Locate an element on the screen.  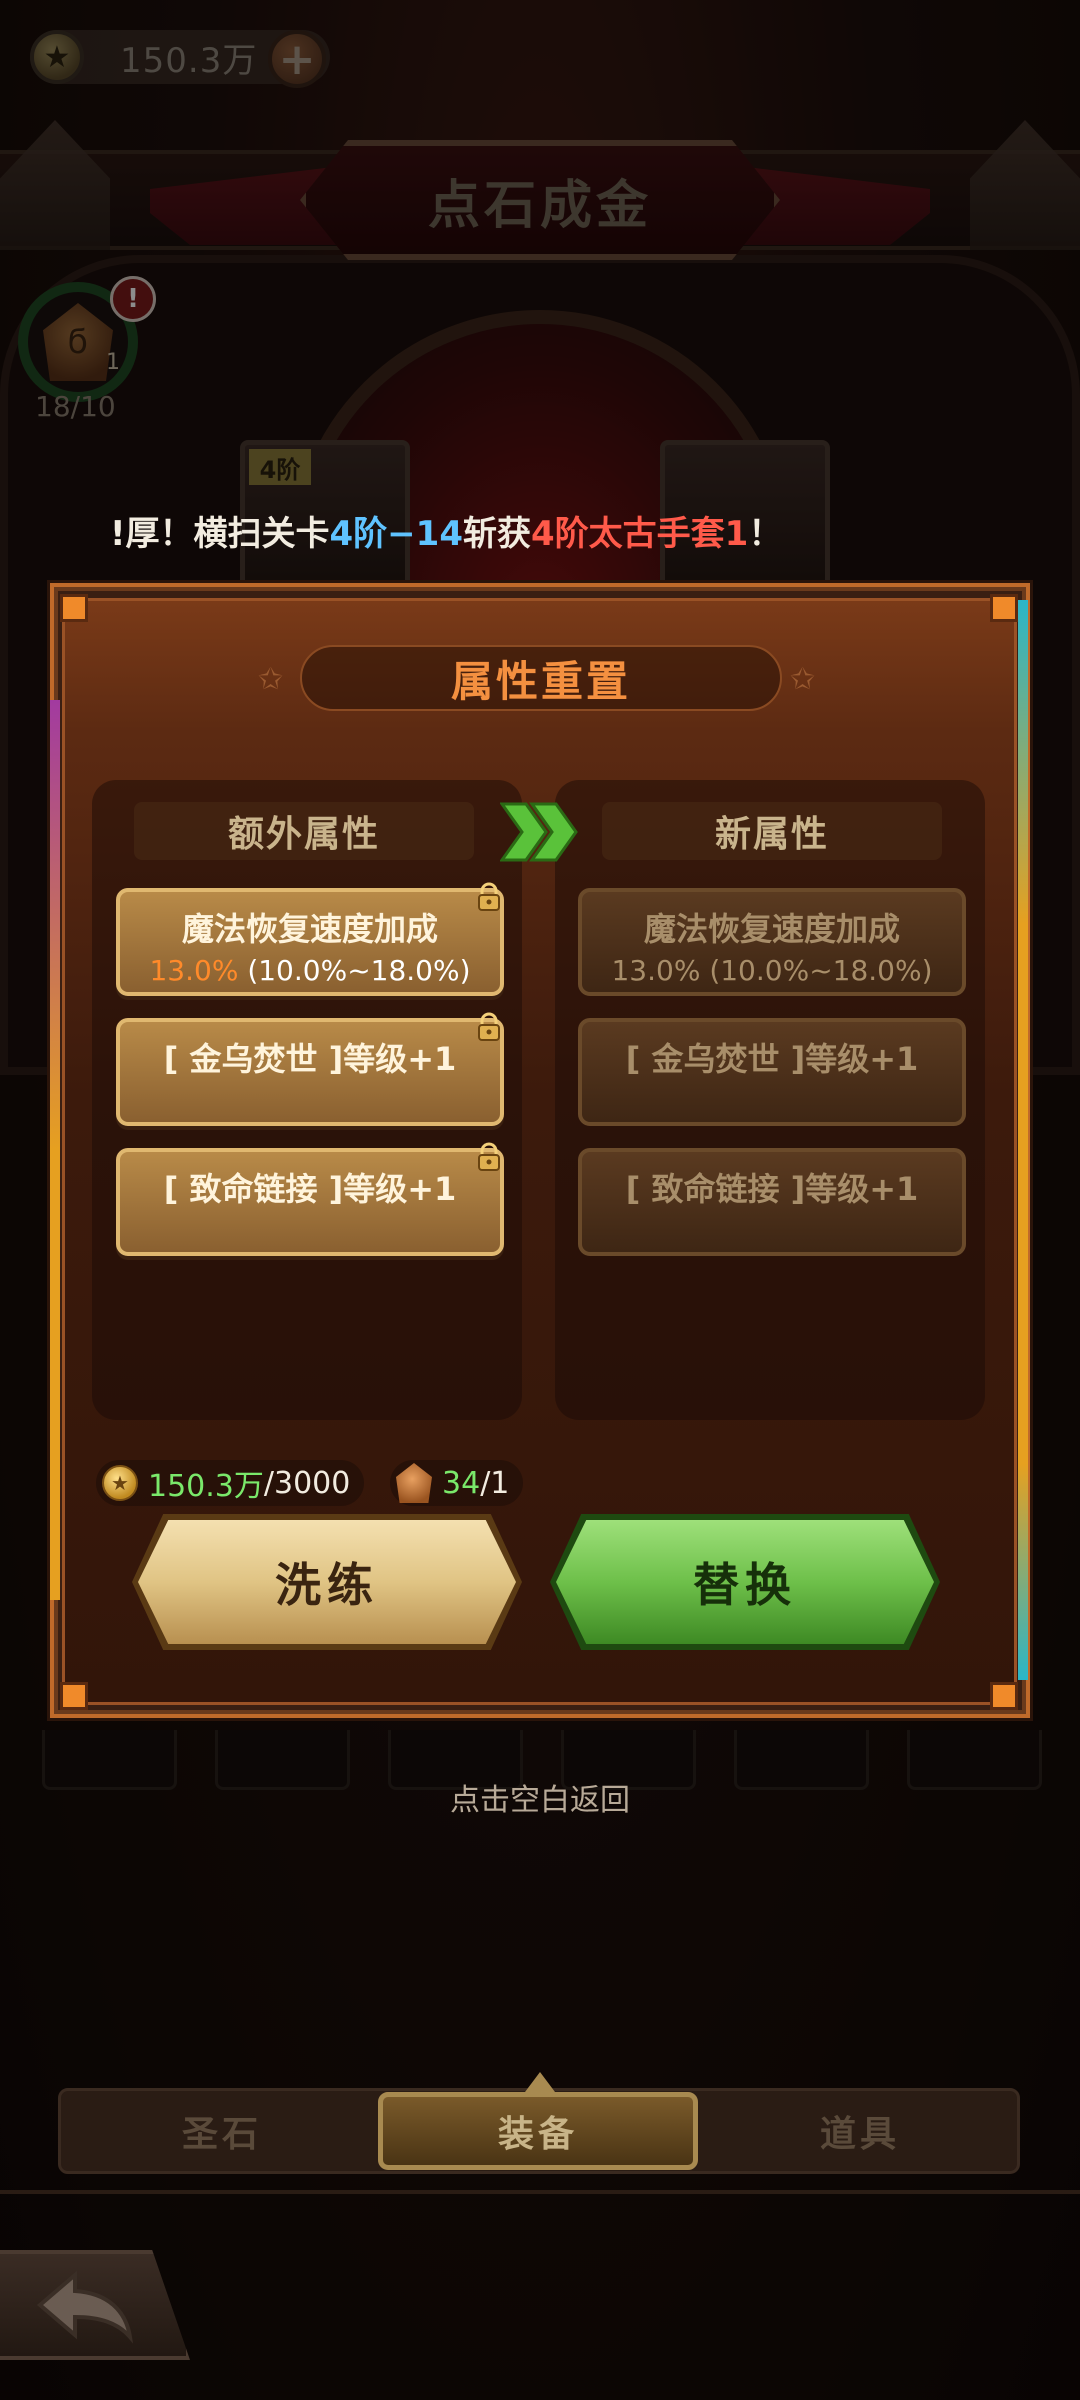
current-attr-card: 魔法恢复速度加成 13.0% (10.0%~18.0%) is located at coordinates (310, 942).